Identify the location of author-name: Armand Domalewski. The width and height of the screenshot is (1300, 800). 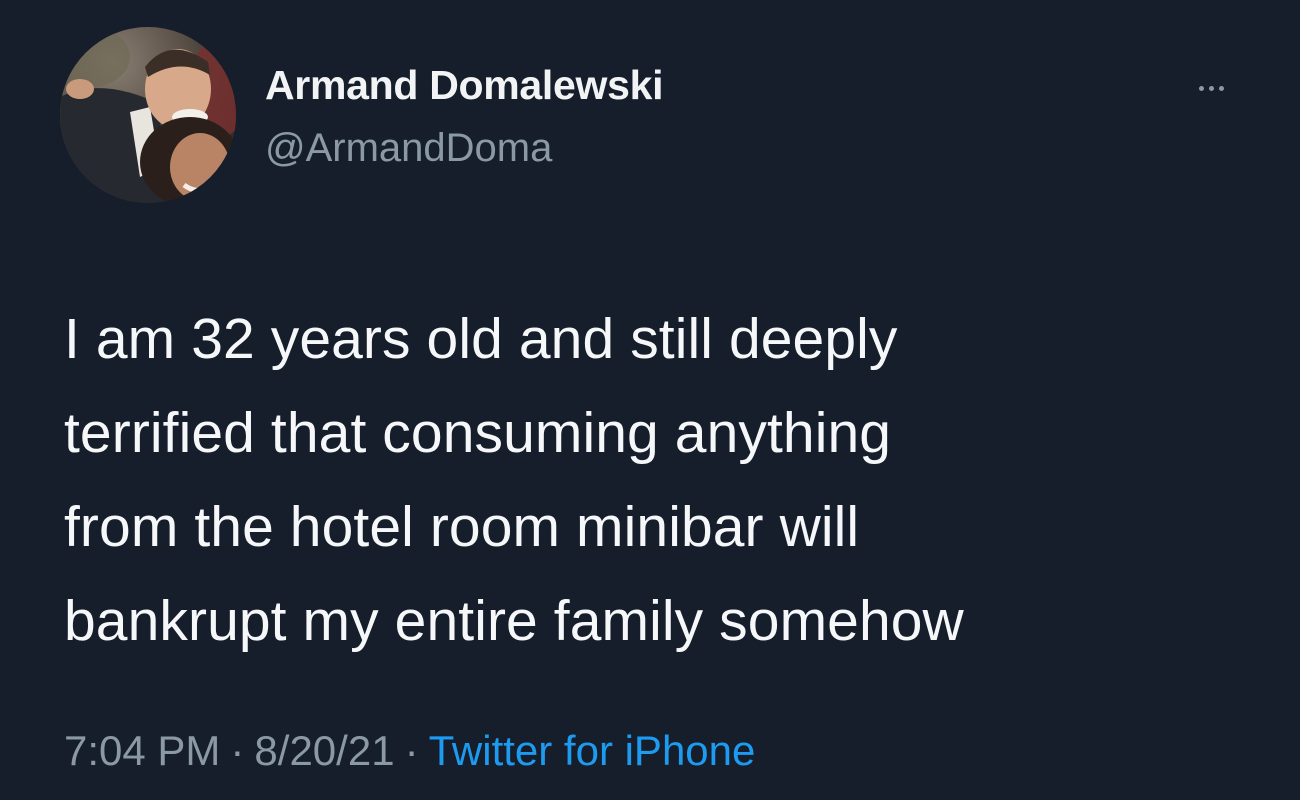
(464, 85).